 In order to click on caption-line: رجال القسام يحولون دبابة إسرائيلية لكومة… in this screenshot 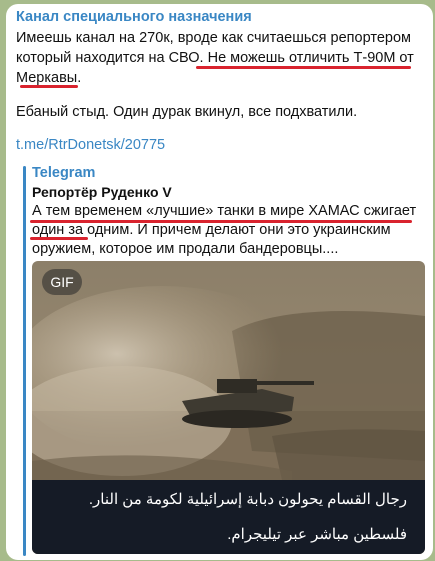, I will do `click(247, 499)`.